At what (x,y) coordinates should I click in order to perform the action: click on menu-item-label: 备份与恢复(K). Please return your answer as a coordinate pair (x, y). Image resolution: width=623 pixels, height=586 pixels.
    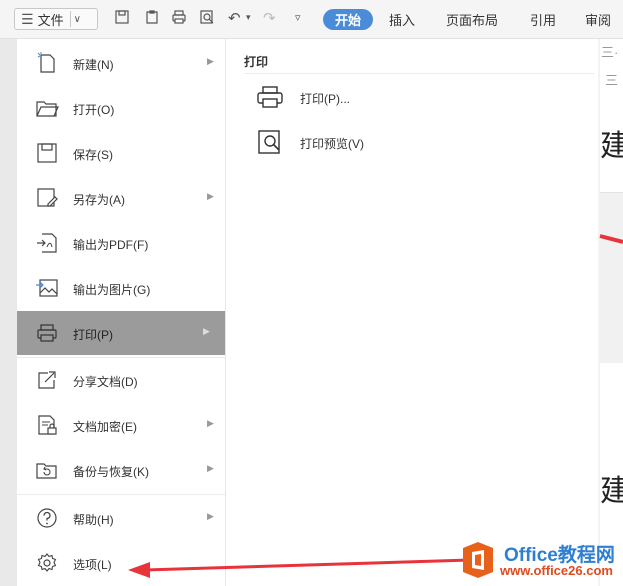
    Looking at the image, I should click on (111, 472).